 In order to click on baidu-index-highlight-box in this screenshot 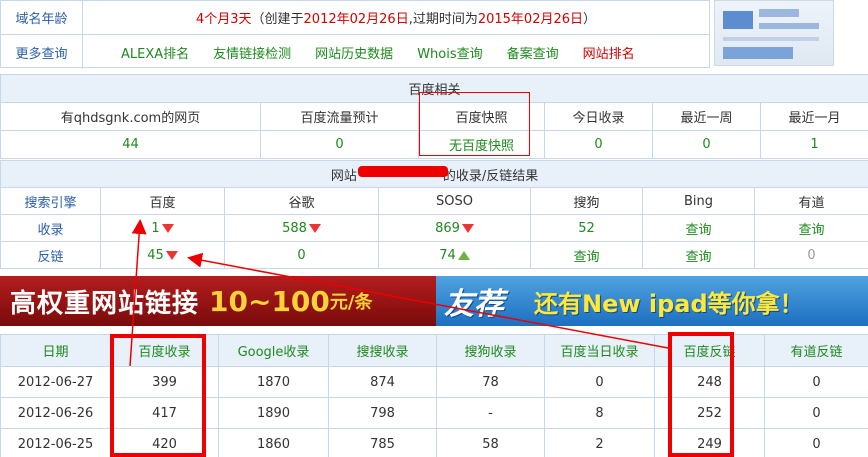, I will do `click(158, 395)`.